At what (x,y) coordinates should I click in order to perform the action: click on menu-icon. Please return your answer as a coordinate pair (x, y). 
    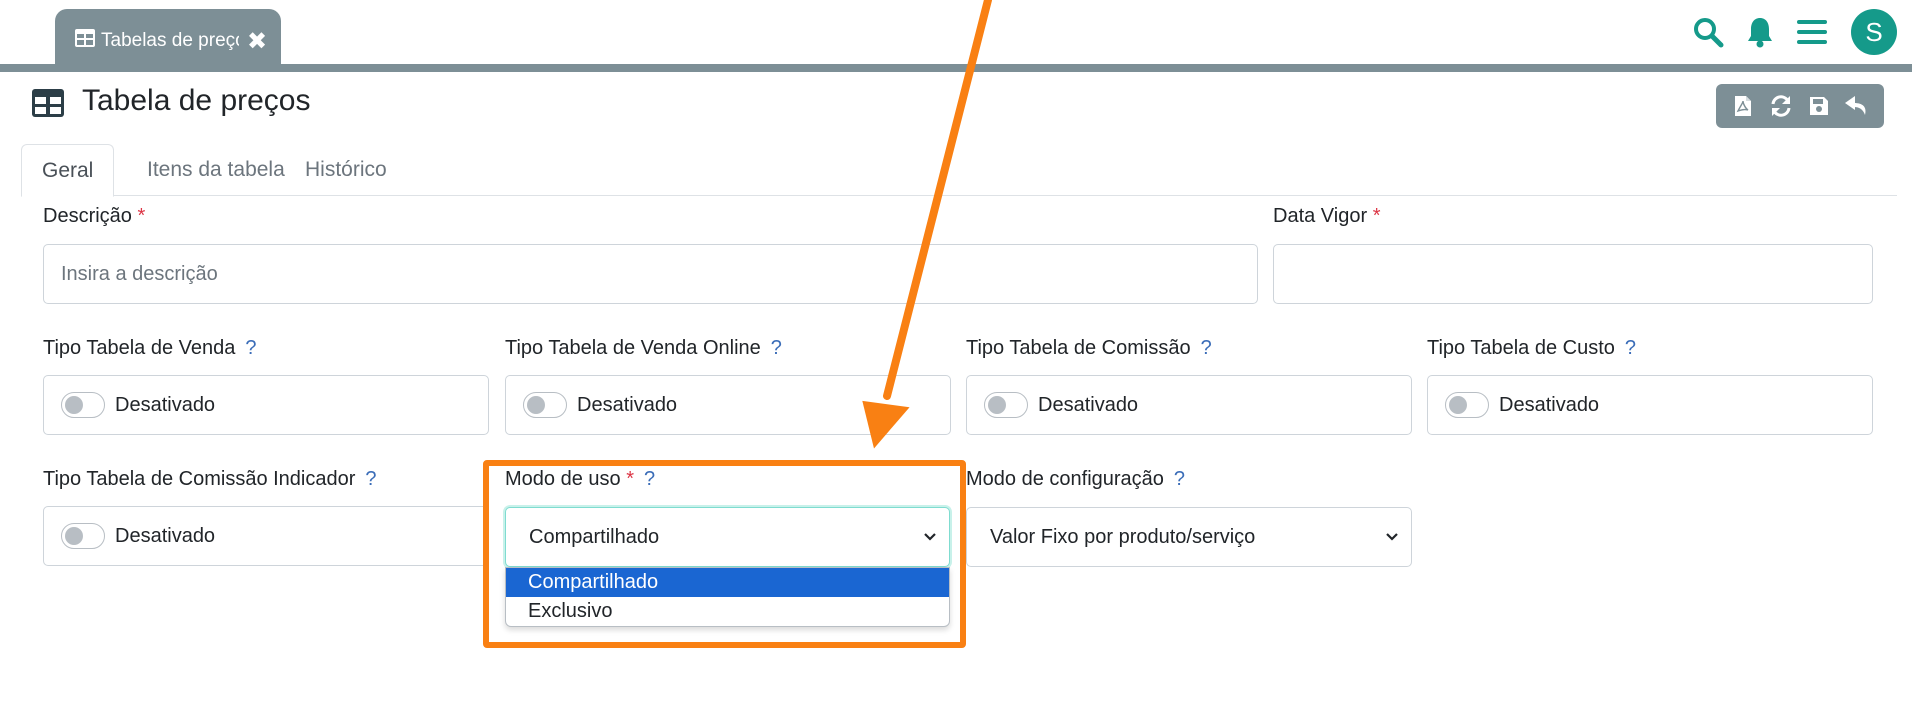
    Looking at the image, I should click on (1812, 32).